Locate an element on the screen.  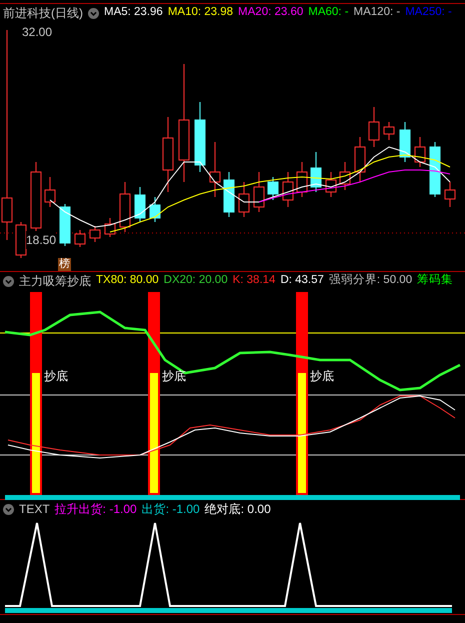
indicator-value: 拉升出货: -1.00 is located at coordinates (95, 509).